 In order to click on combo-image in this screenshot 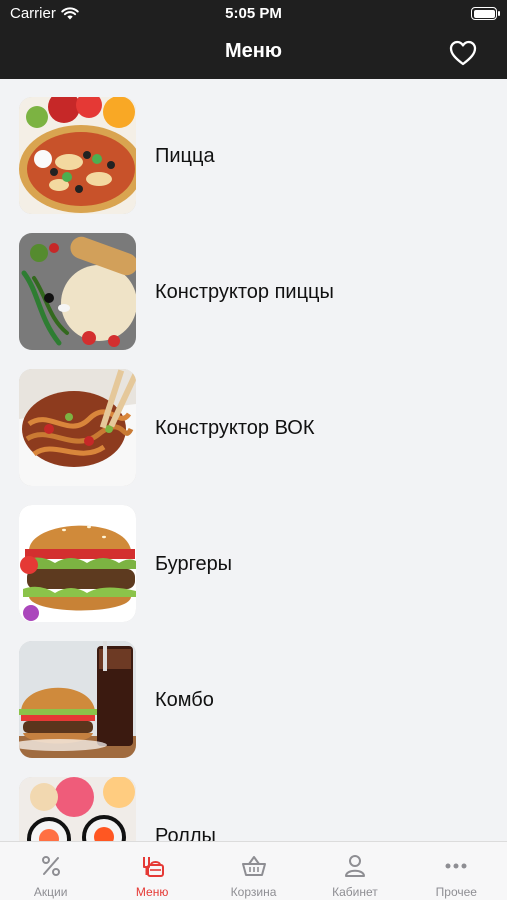, I will do `click(77, 699)`.